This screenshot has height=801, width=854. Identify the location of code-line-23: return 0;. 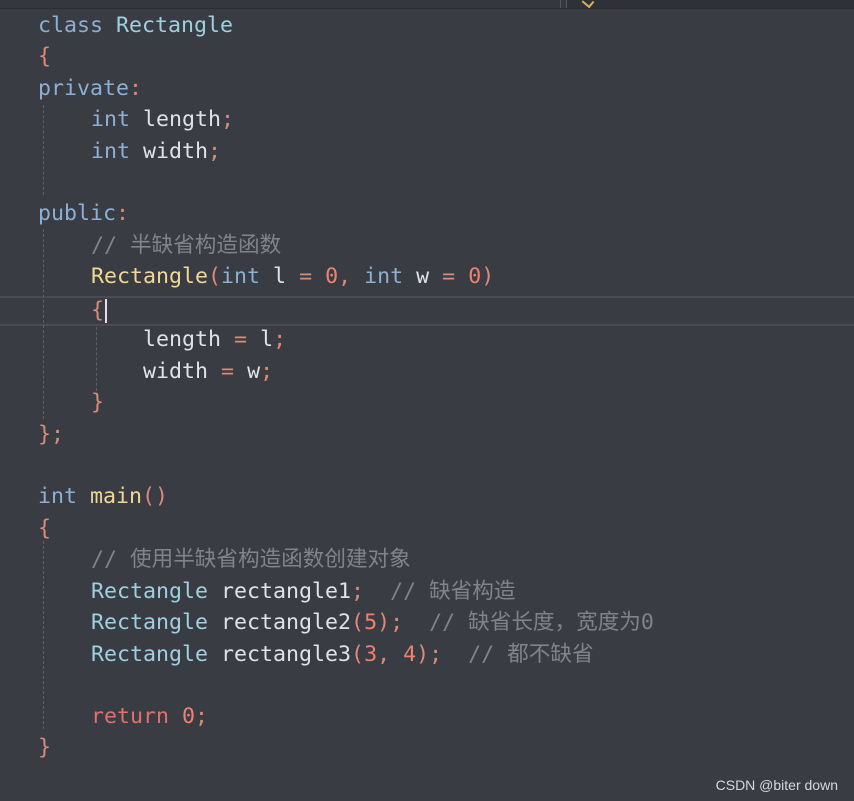
(150, 716).